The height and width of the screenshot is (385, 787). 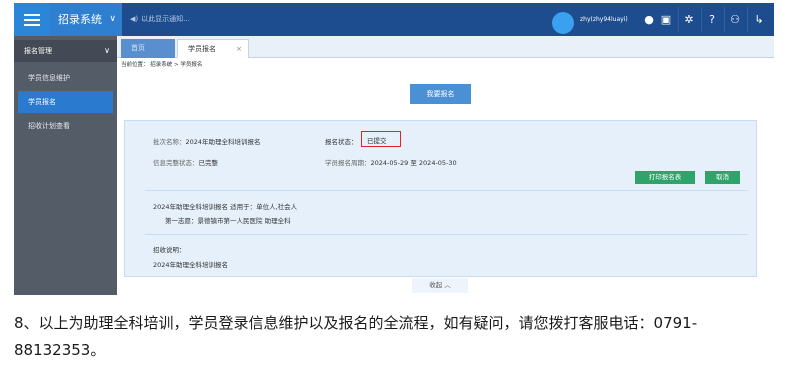 I want to click on user-settings-icon: ⚇, so click(x=735, y=20).